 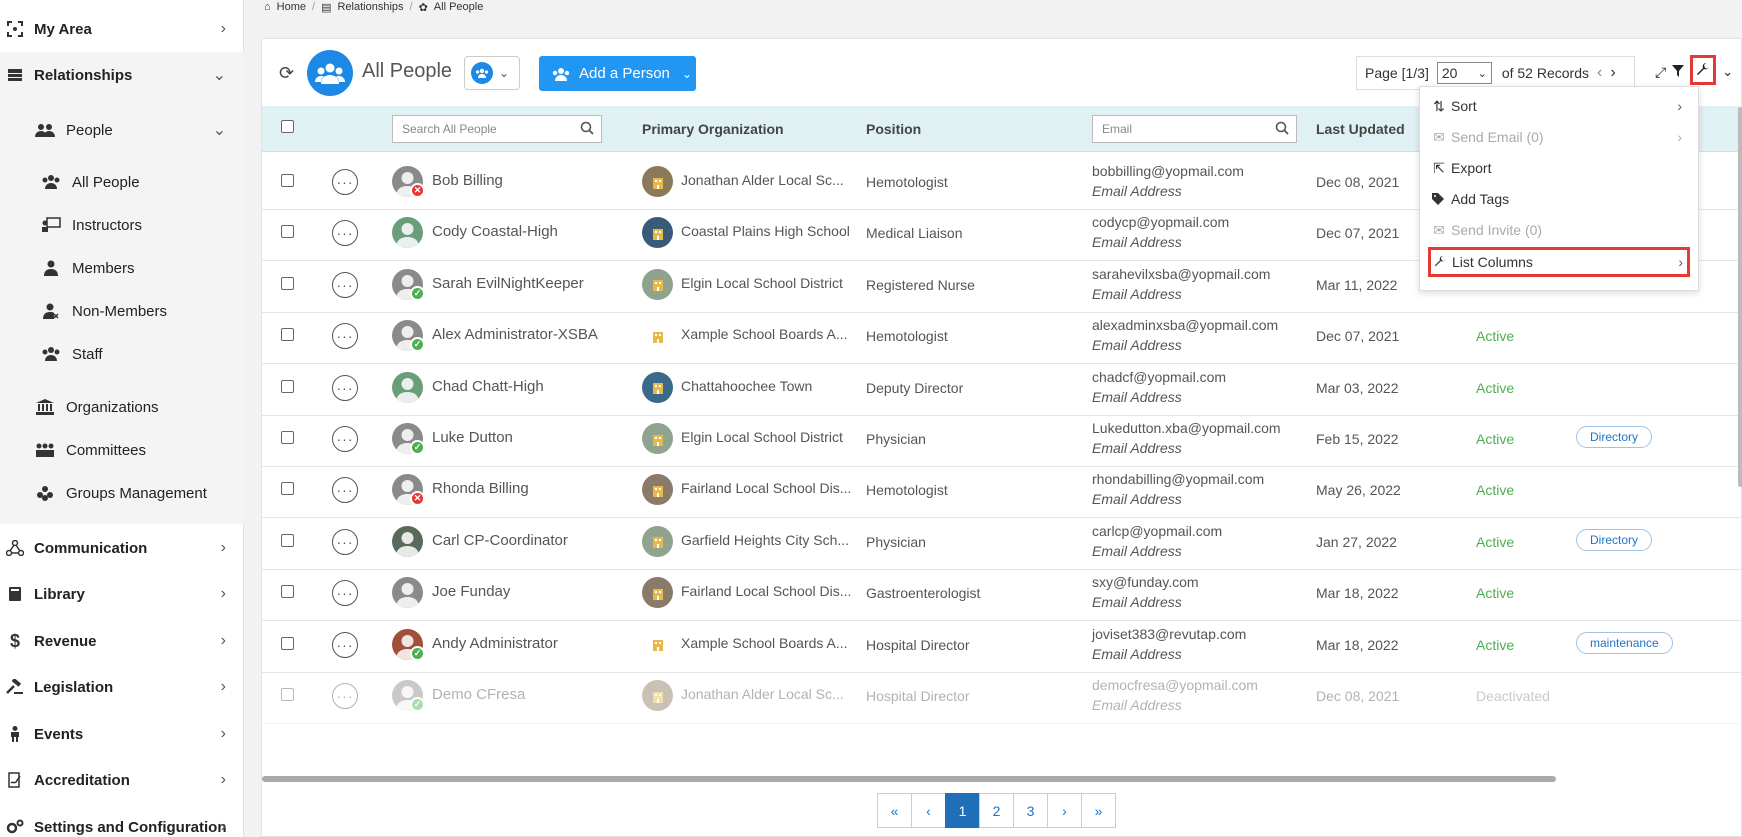 I want to click on email: carlcp@yopmail.com, so click(x=1157, y=531).